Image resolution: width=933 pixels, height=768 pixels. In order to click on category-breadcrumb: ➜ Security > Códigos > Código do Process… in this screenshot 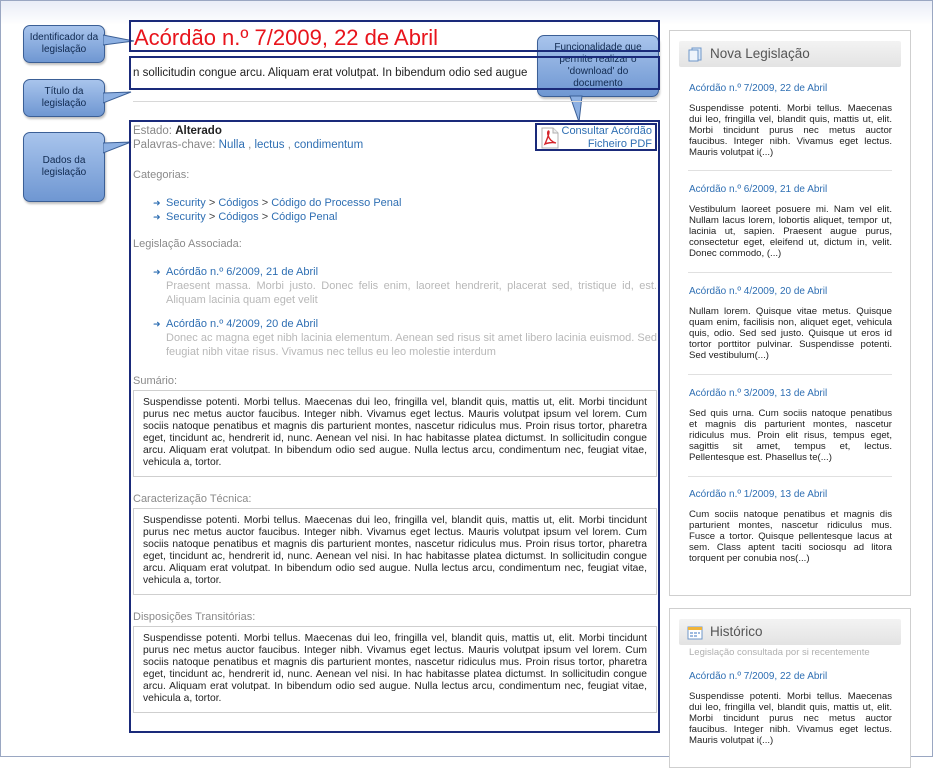, I will do `click(277, 203)`.